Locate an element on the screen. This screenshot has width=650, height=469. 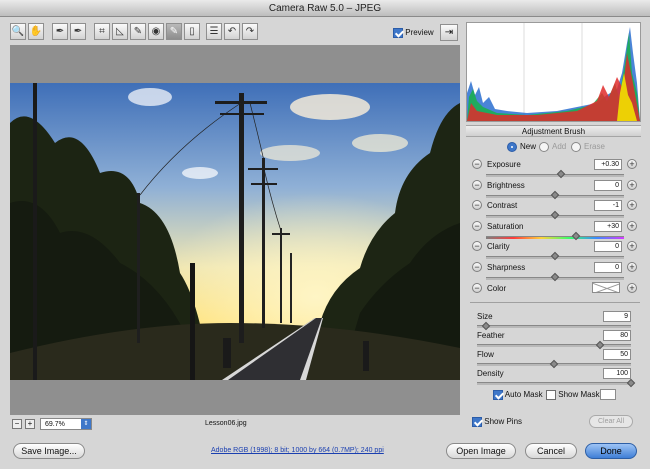
flow-slider-thumb is located at coordinates (554, 364).